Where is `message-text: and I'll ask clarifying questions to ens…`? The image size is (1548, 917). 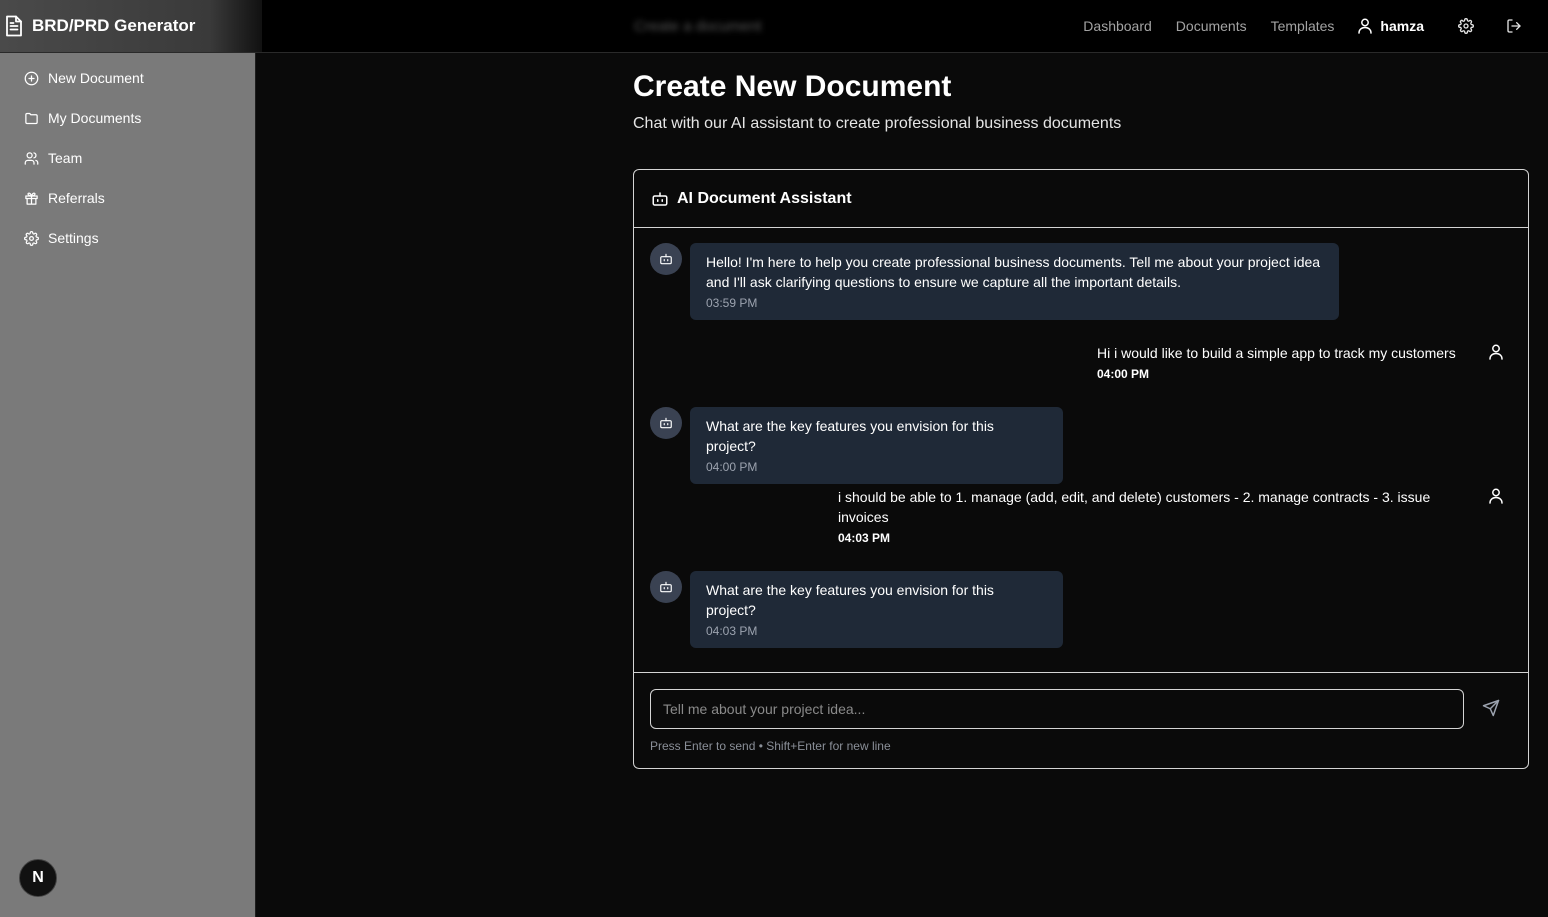 message-text: and I'll ask clarifying questions to ens… is located at coordinates (944, 282).